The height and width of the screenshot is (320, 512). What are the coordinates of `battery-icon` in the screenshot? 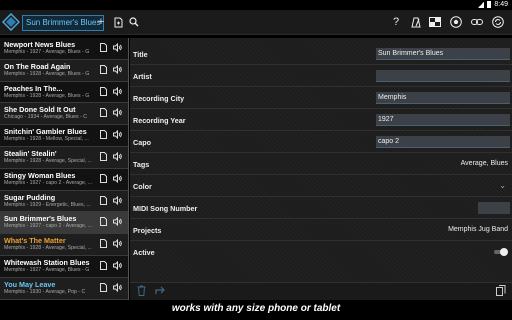 It's located at (489, 4).